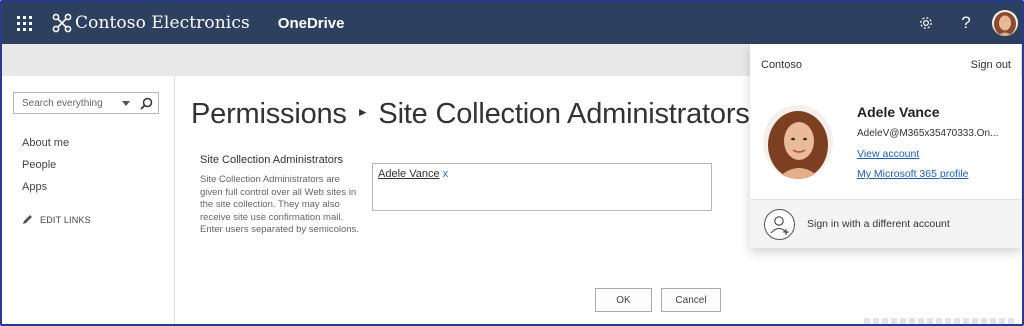  I want to click on search-box: Search everything, so click(86, 103).